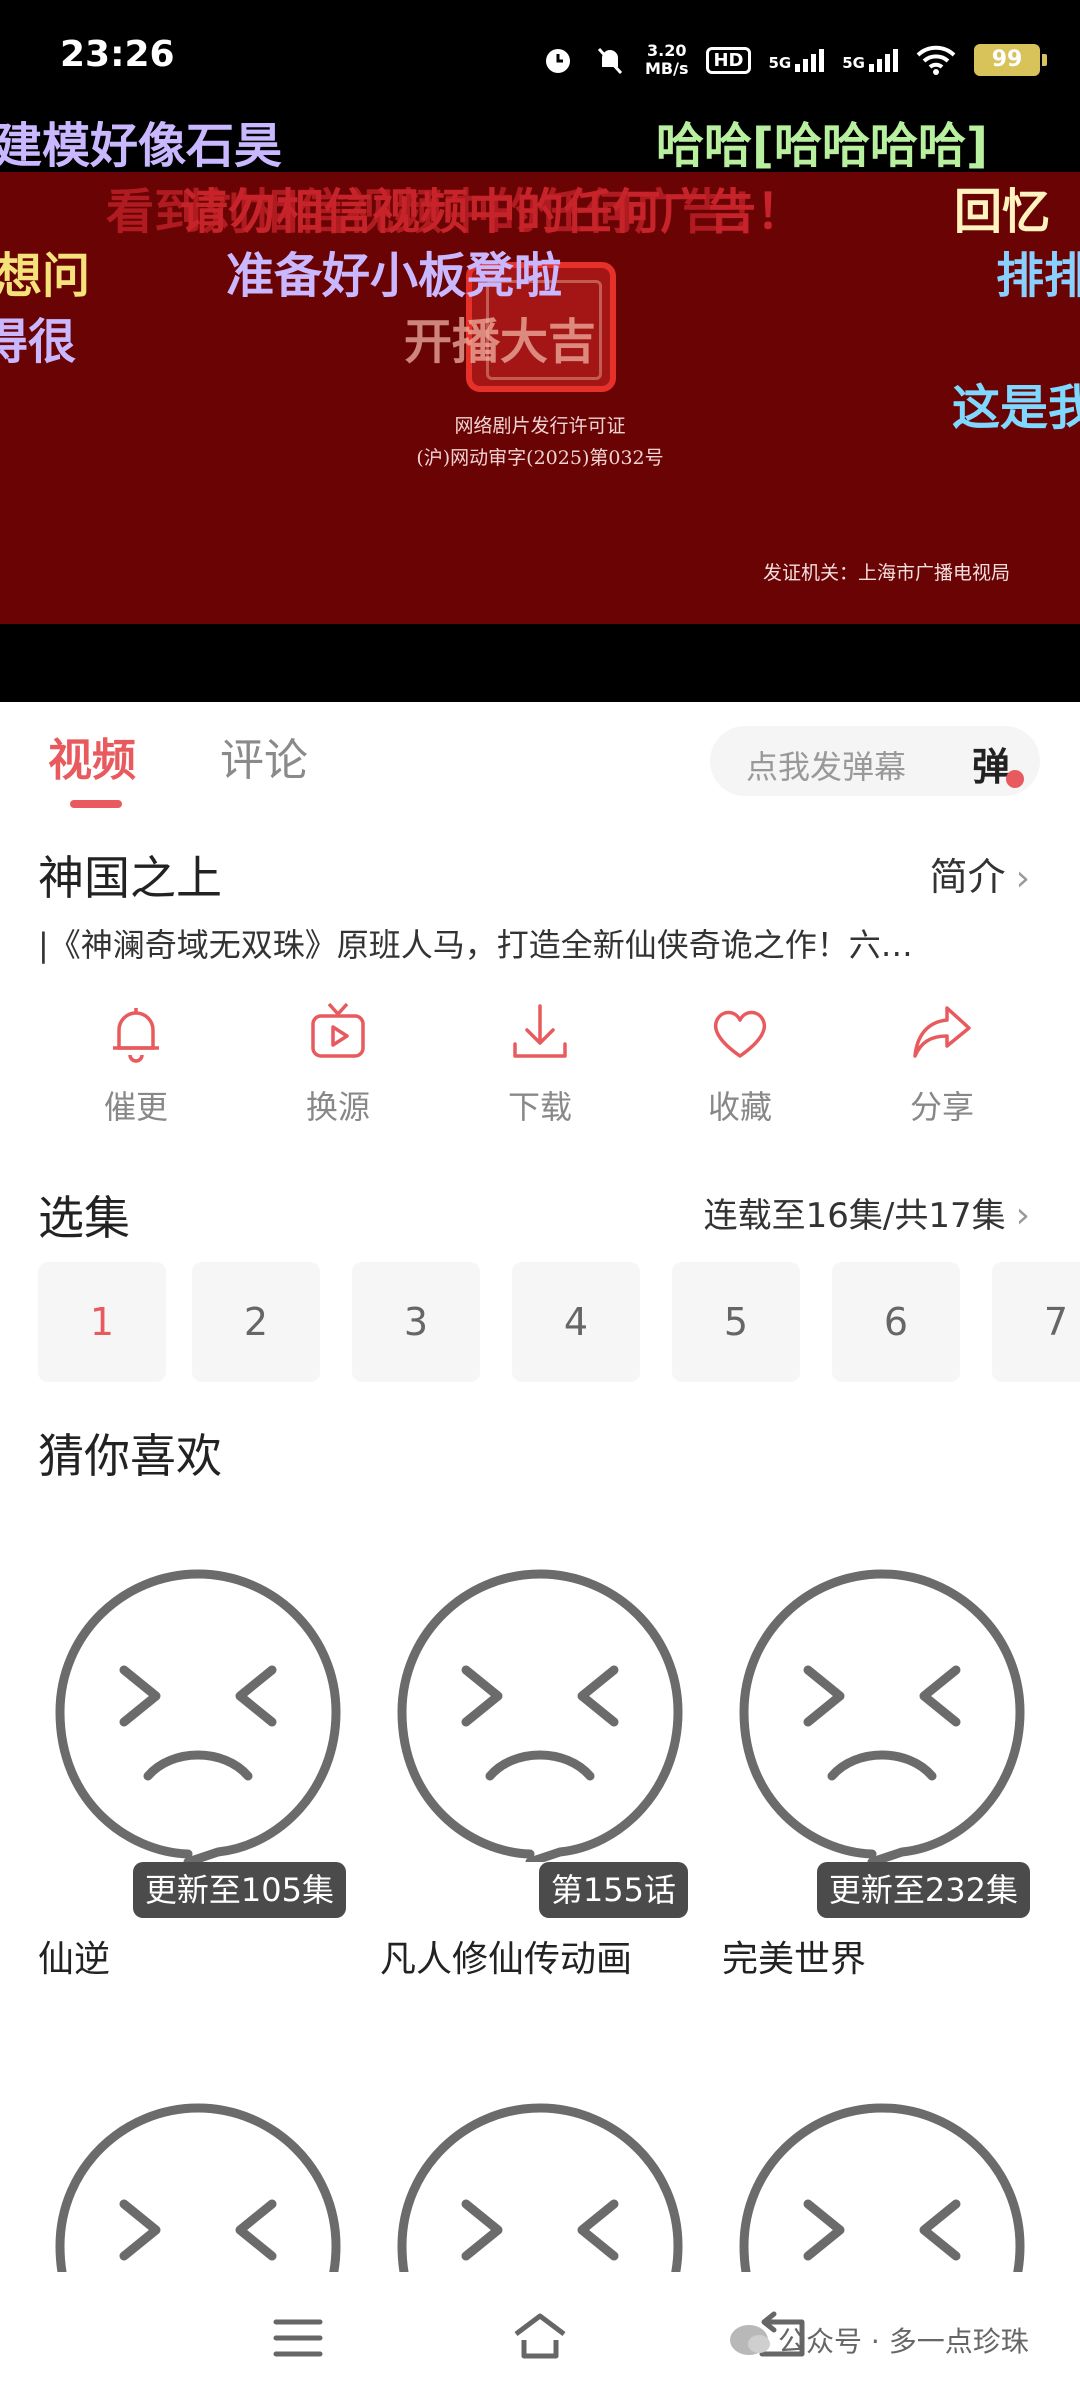  What do you see at coordinates (540, 458) in the screenshot?
I see `license-line-2: (沪)网动审字(2025)第032号` at bounding box center [540, 458].